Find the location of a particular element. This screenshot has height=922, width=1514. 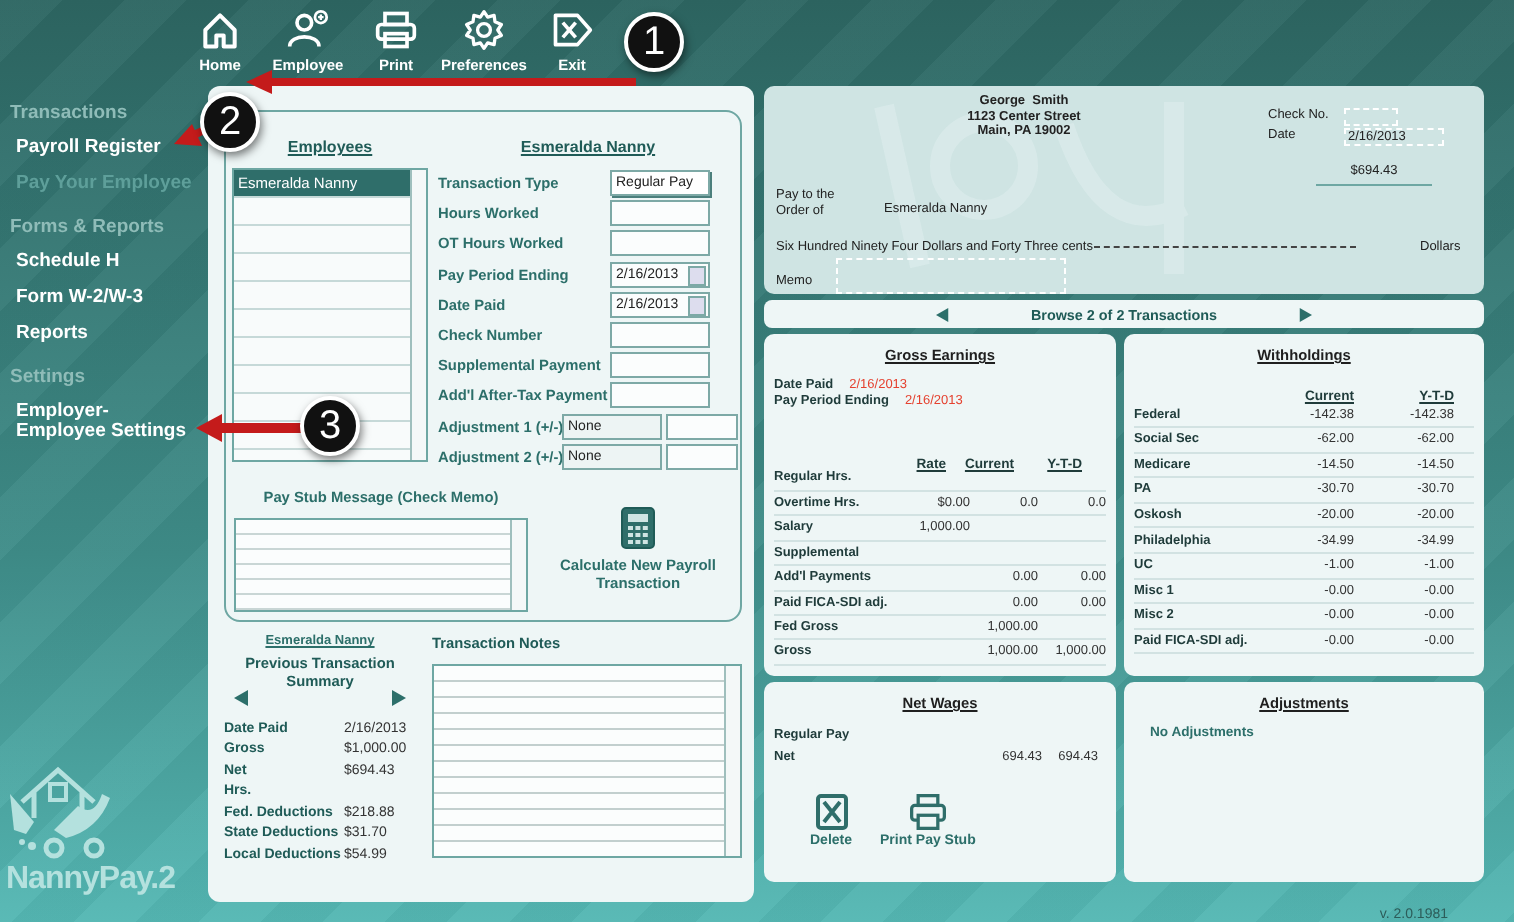

employees-title: Employees is located at coordinates (330, 148).